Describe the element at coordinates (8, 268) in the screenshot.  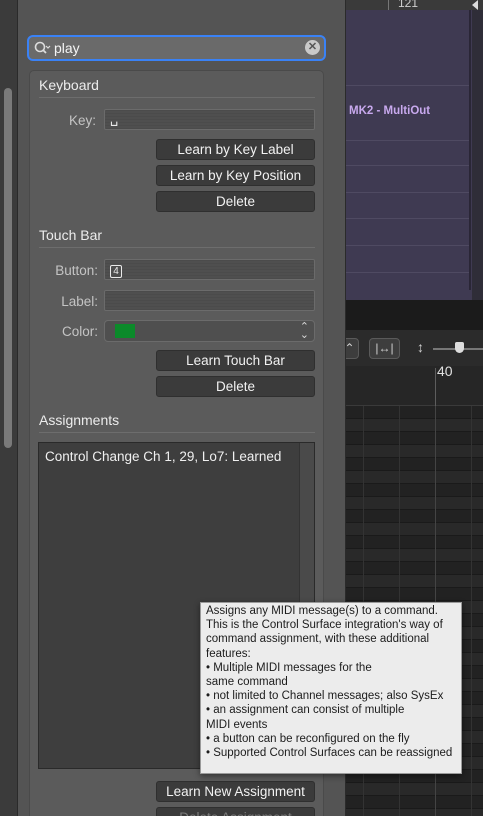
I see `commands-list-scrollbar` at that location.